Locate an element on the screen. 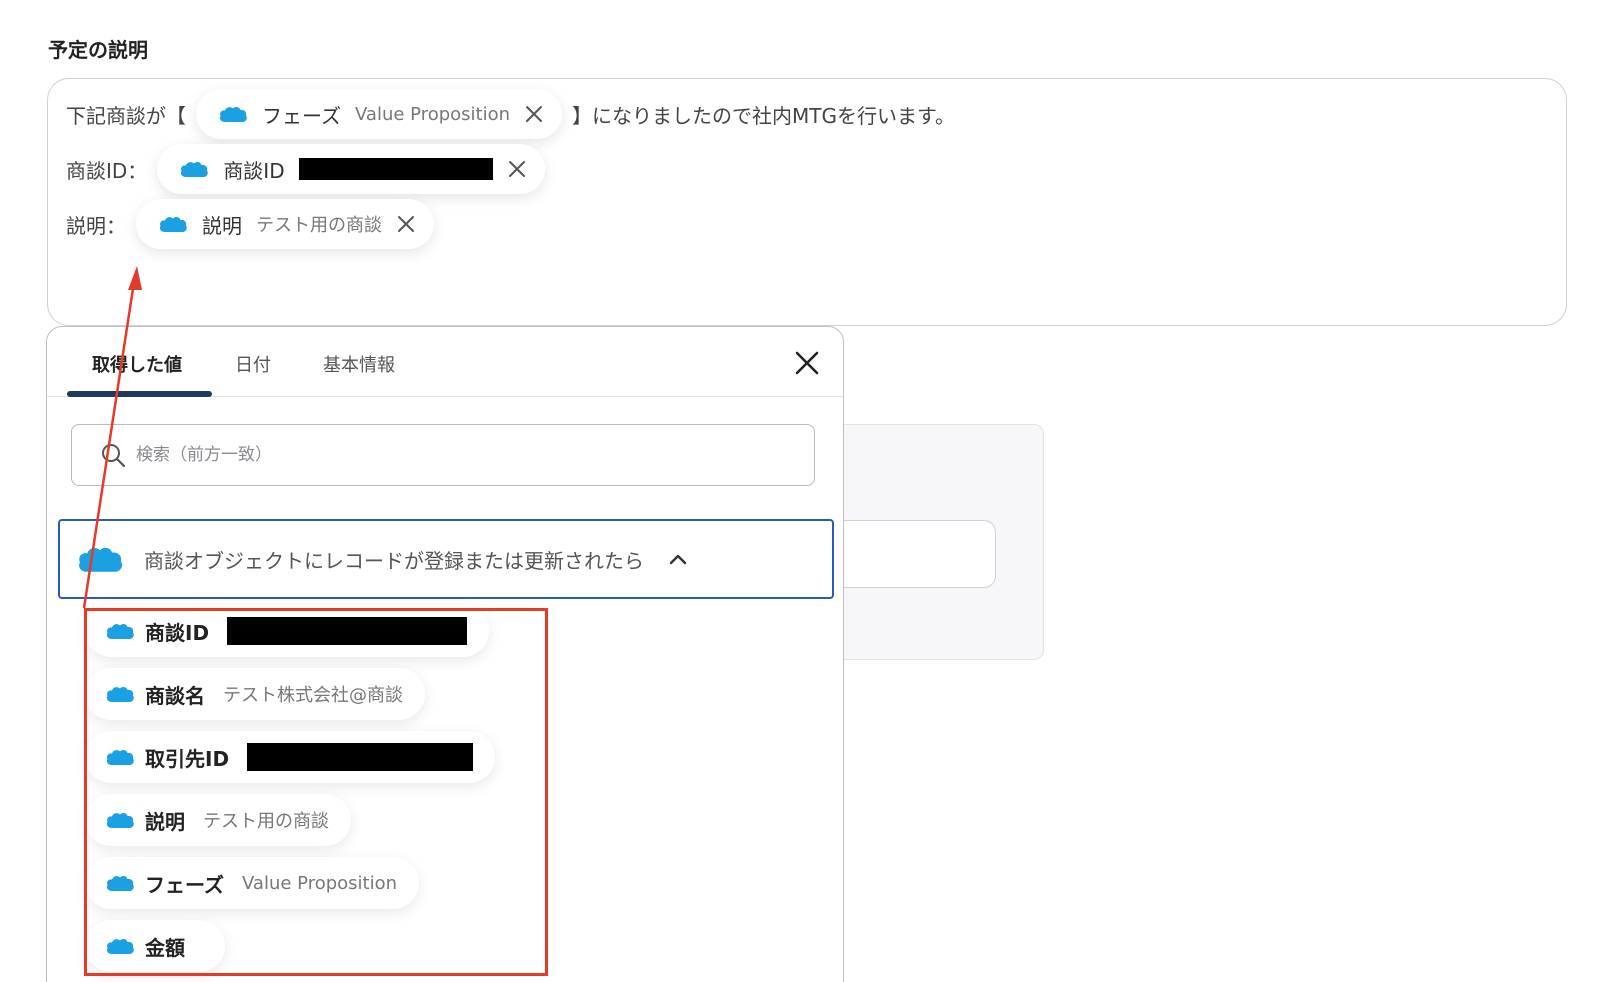 The width and height of the screenshot is (1600, 982). line-text: 説明： is located at coordinates (96, 225).